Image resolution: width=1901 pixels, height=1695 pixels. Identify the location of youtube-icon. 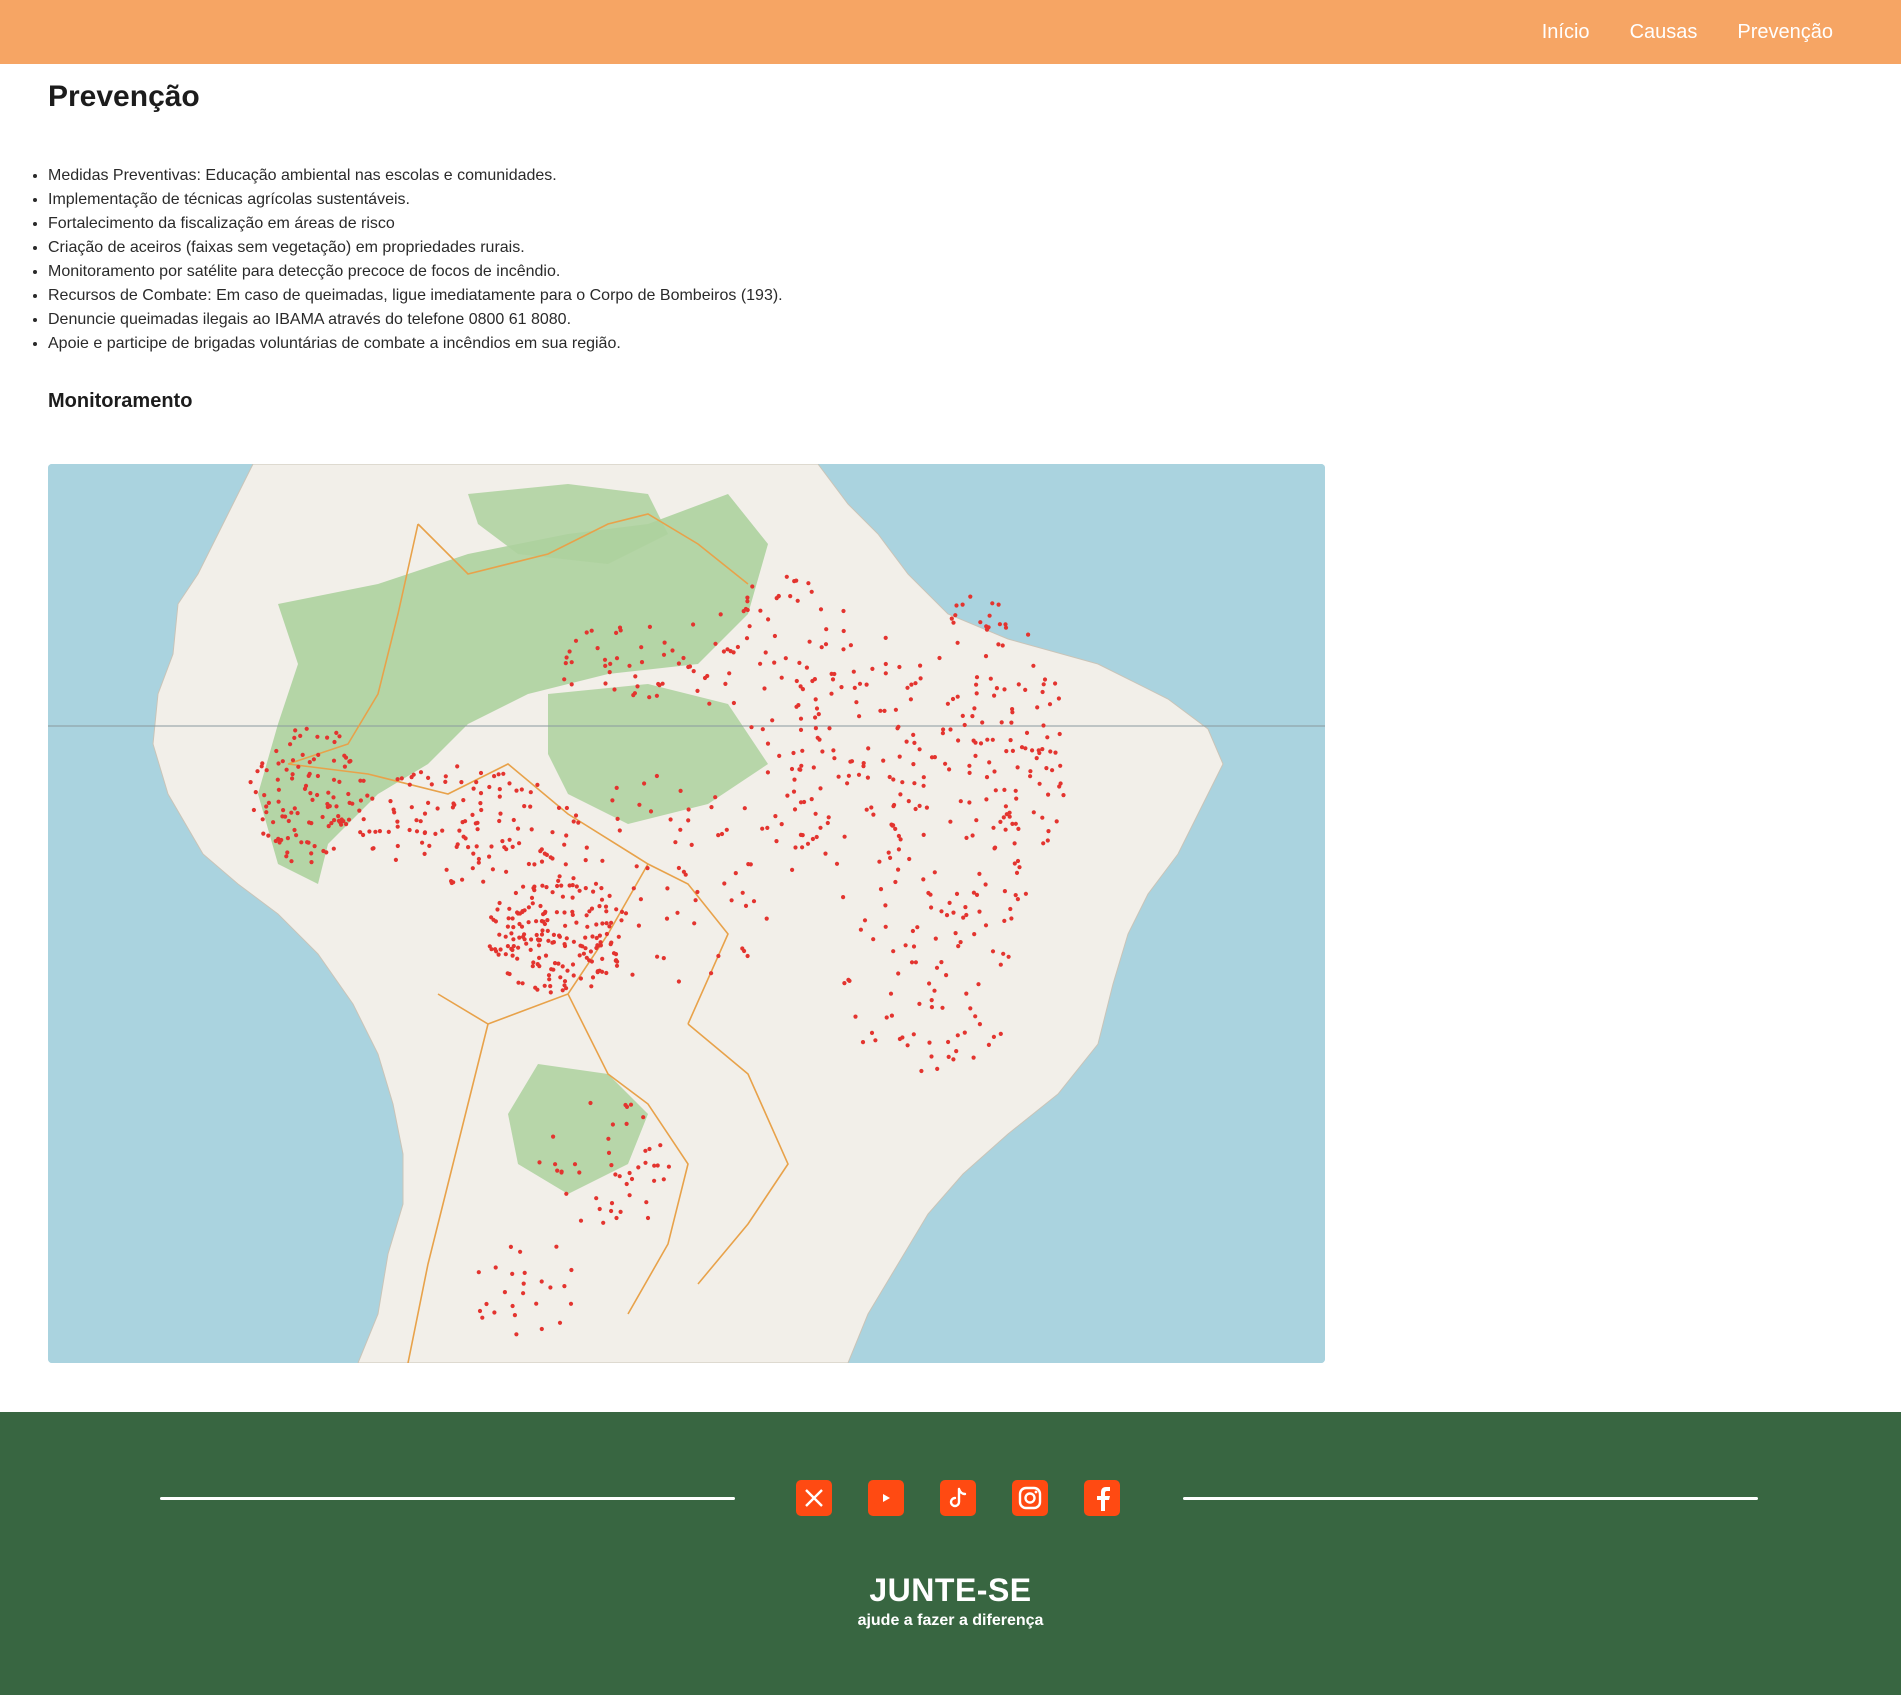
(886, 1498).